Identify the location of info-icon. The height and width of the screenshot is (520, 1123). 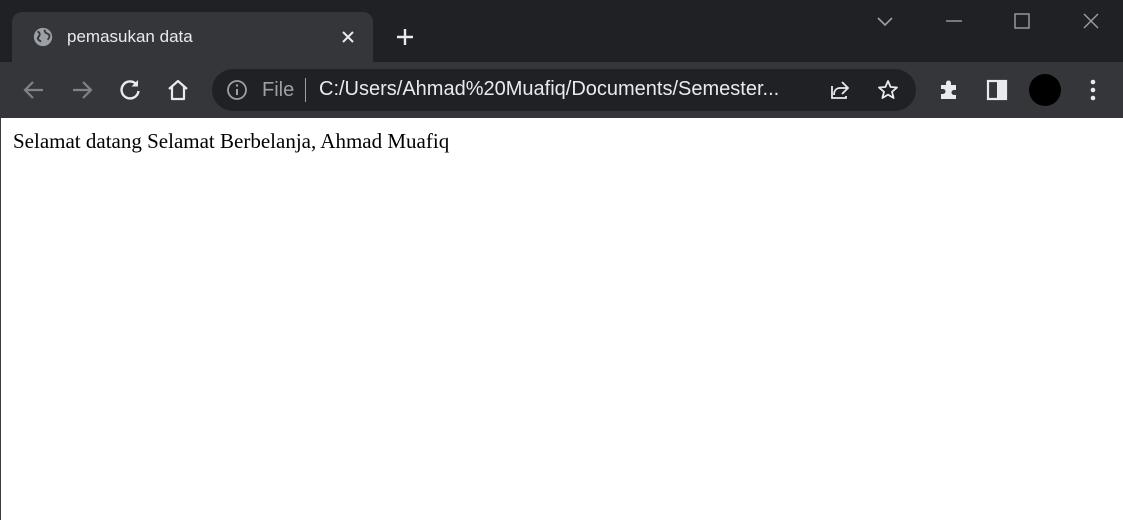
(237, 90).